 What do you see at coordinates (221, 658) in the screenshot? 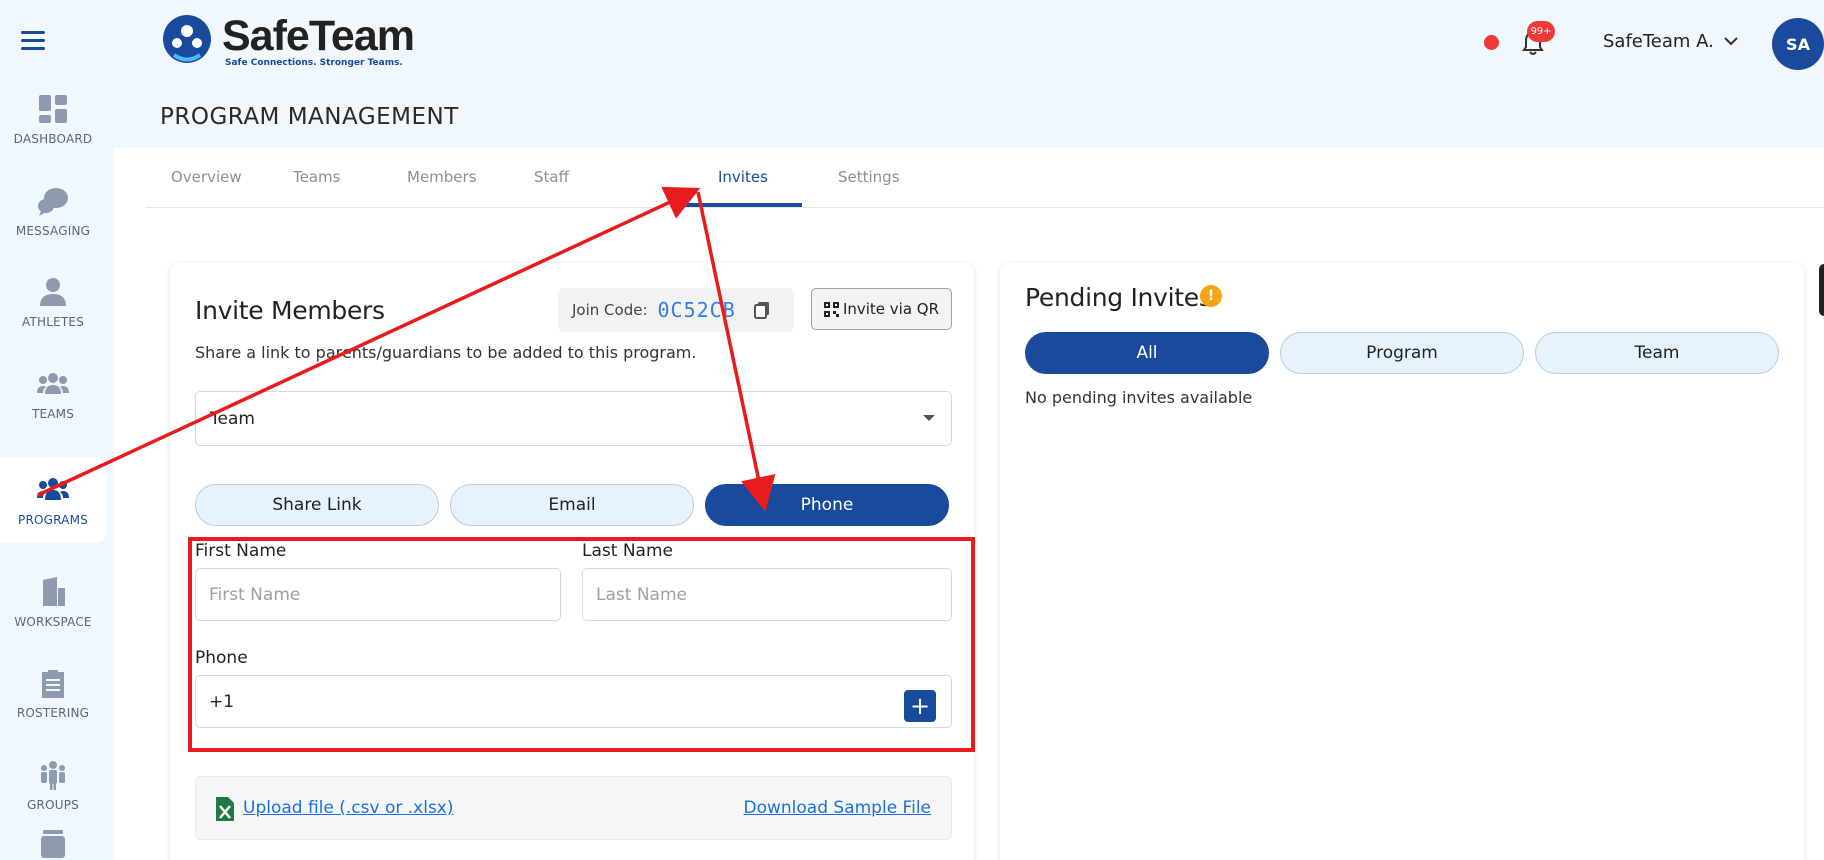
I see `phone-label: Phone` at bounding box center [221, 658].